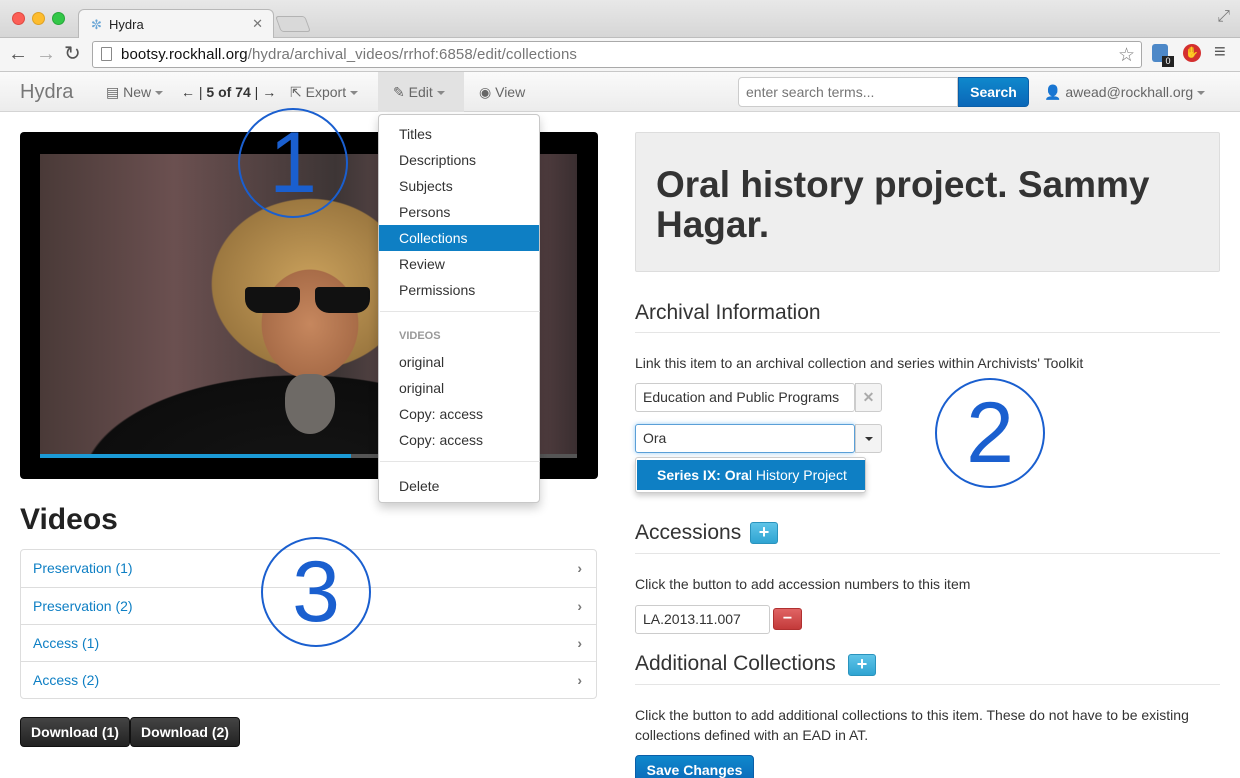 The width and height of the screenshot is (1240, 778). Describe the element at coordinates (46, 92) in the screenshot. I see `brand-logo: Hydra` at that location.